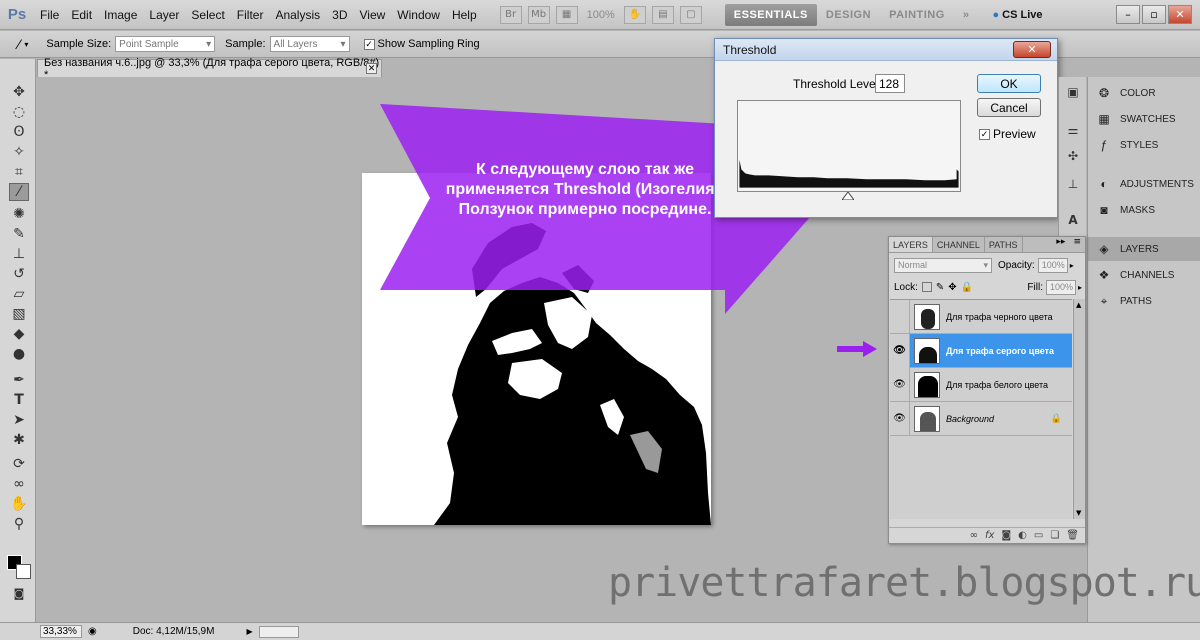  I want to click on preview-option: ✓ Preview, so click(1007, 134).